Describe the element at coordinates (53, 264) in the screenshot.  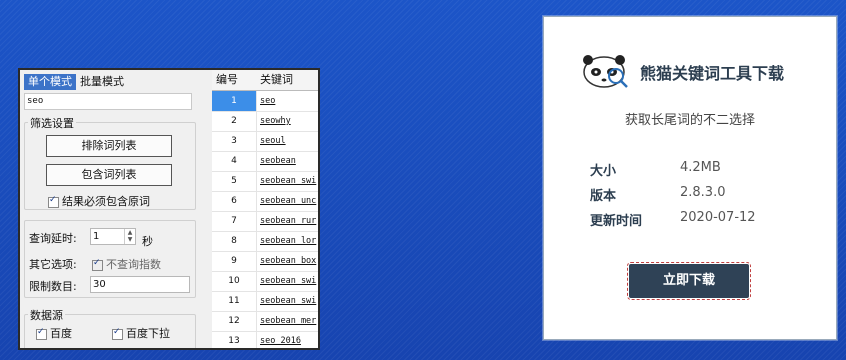
I see `other-options-label: 其它选项:` at that location.